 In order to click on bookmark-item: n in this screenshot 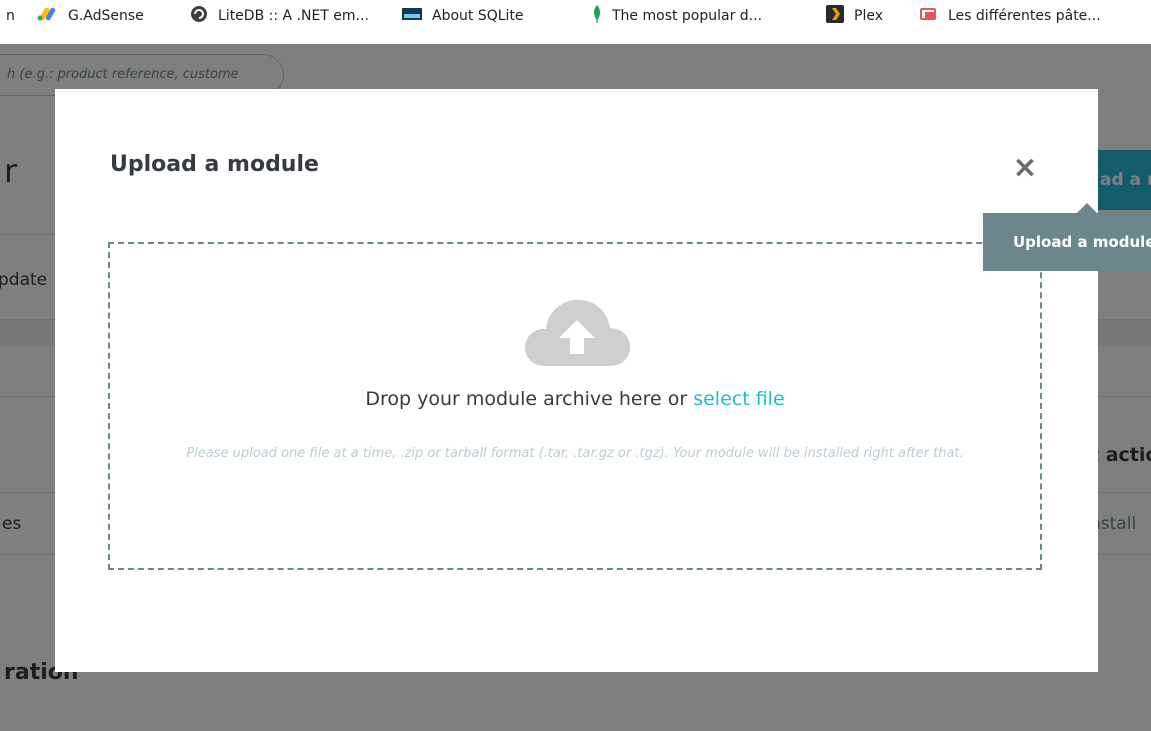, I will do `click(10, 16)`.